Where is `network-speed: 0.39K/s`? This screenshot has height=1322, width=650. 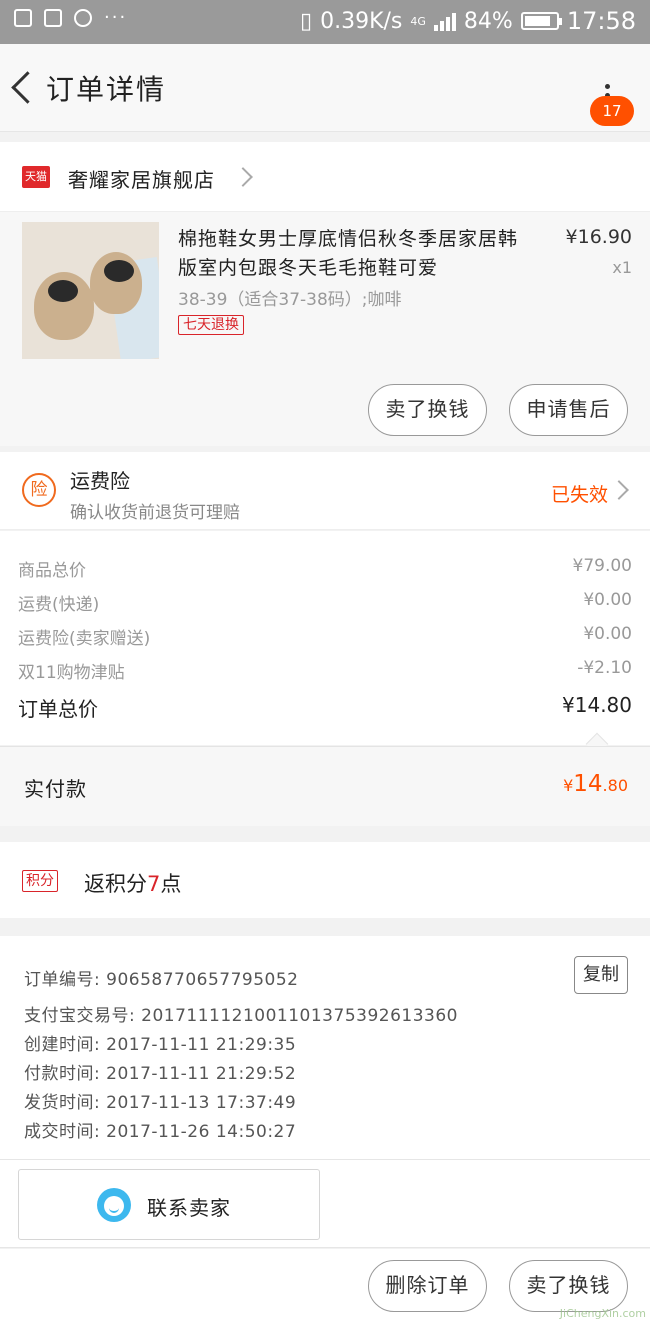 network-speed: 0.39K/s is located at coordinates (361, 21).